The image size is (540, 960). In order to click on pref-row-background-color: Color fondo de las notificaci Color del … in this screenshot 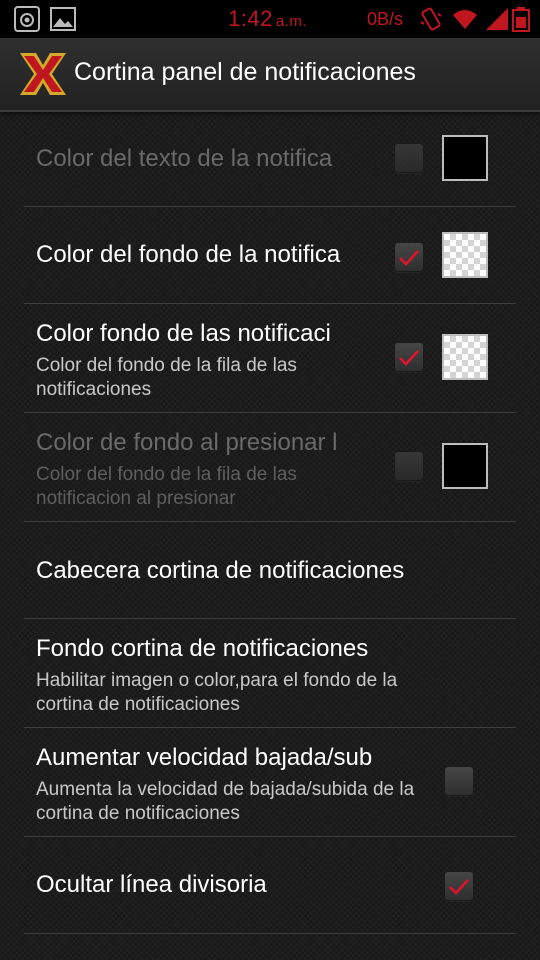, I will do `click(270, 358)`.